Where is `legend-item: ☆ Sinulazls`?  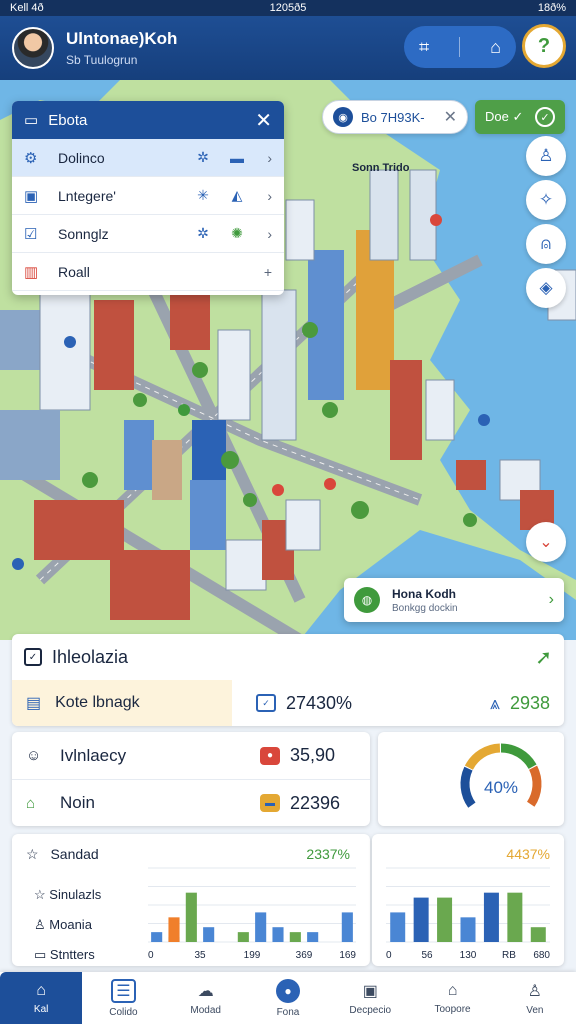
legend-item: ☆ Sinulazls is located at coordinates (67, 895).